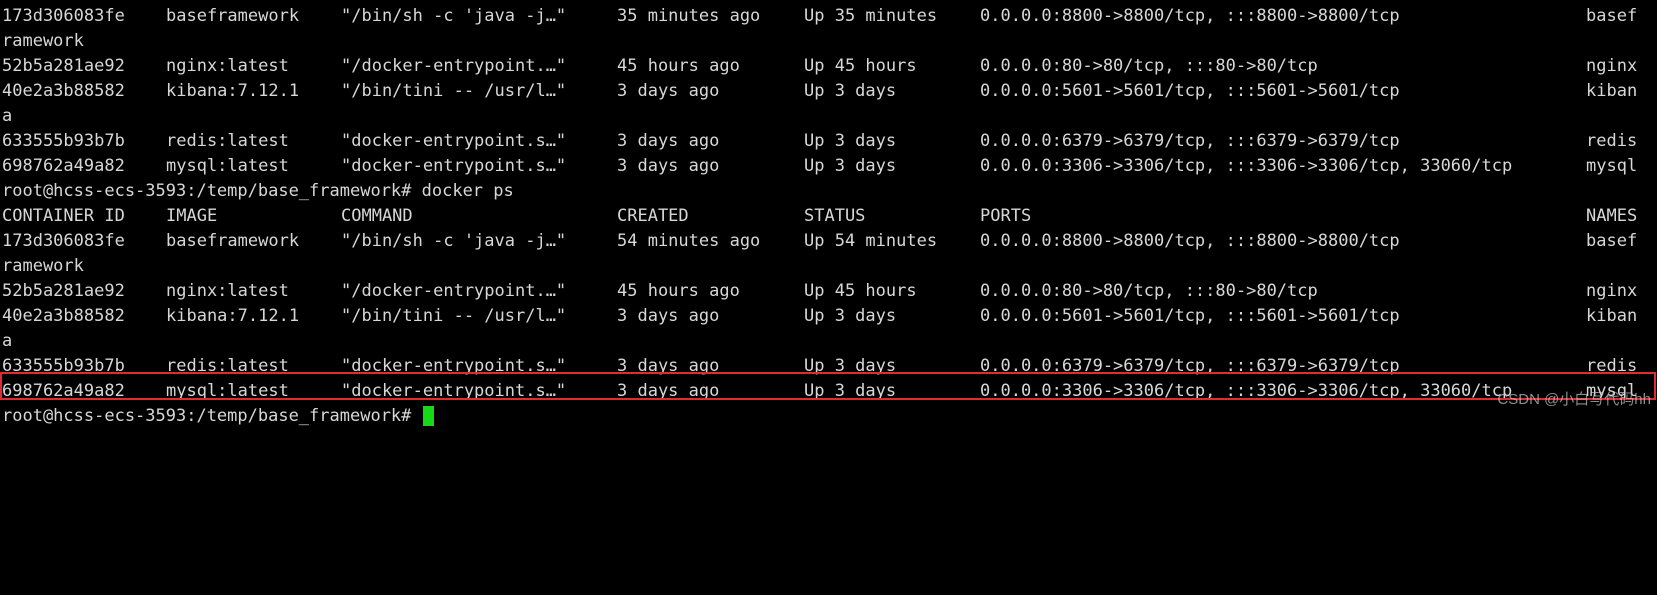 This screenshot has width=1657, height=595. I want to click on container-status: Up 35 minutes, so click(871, 16).